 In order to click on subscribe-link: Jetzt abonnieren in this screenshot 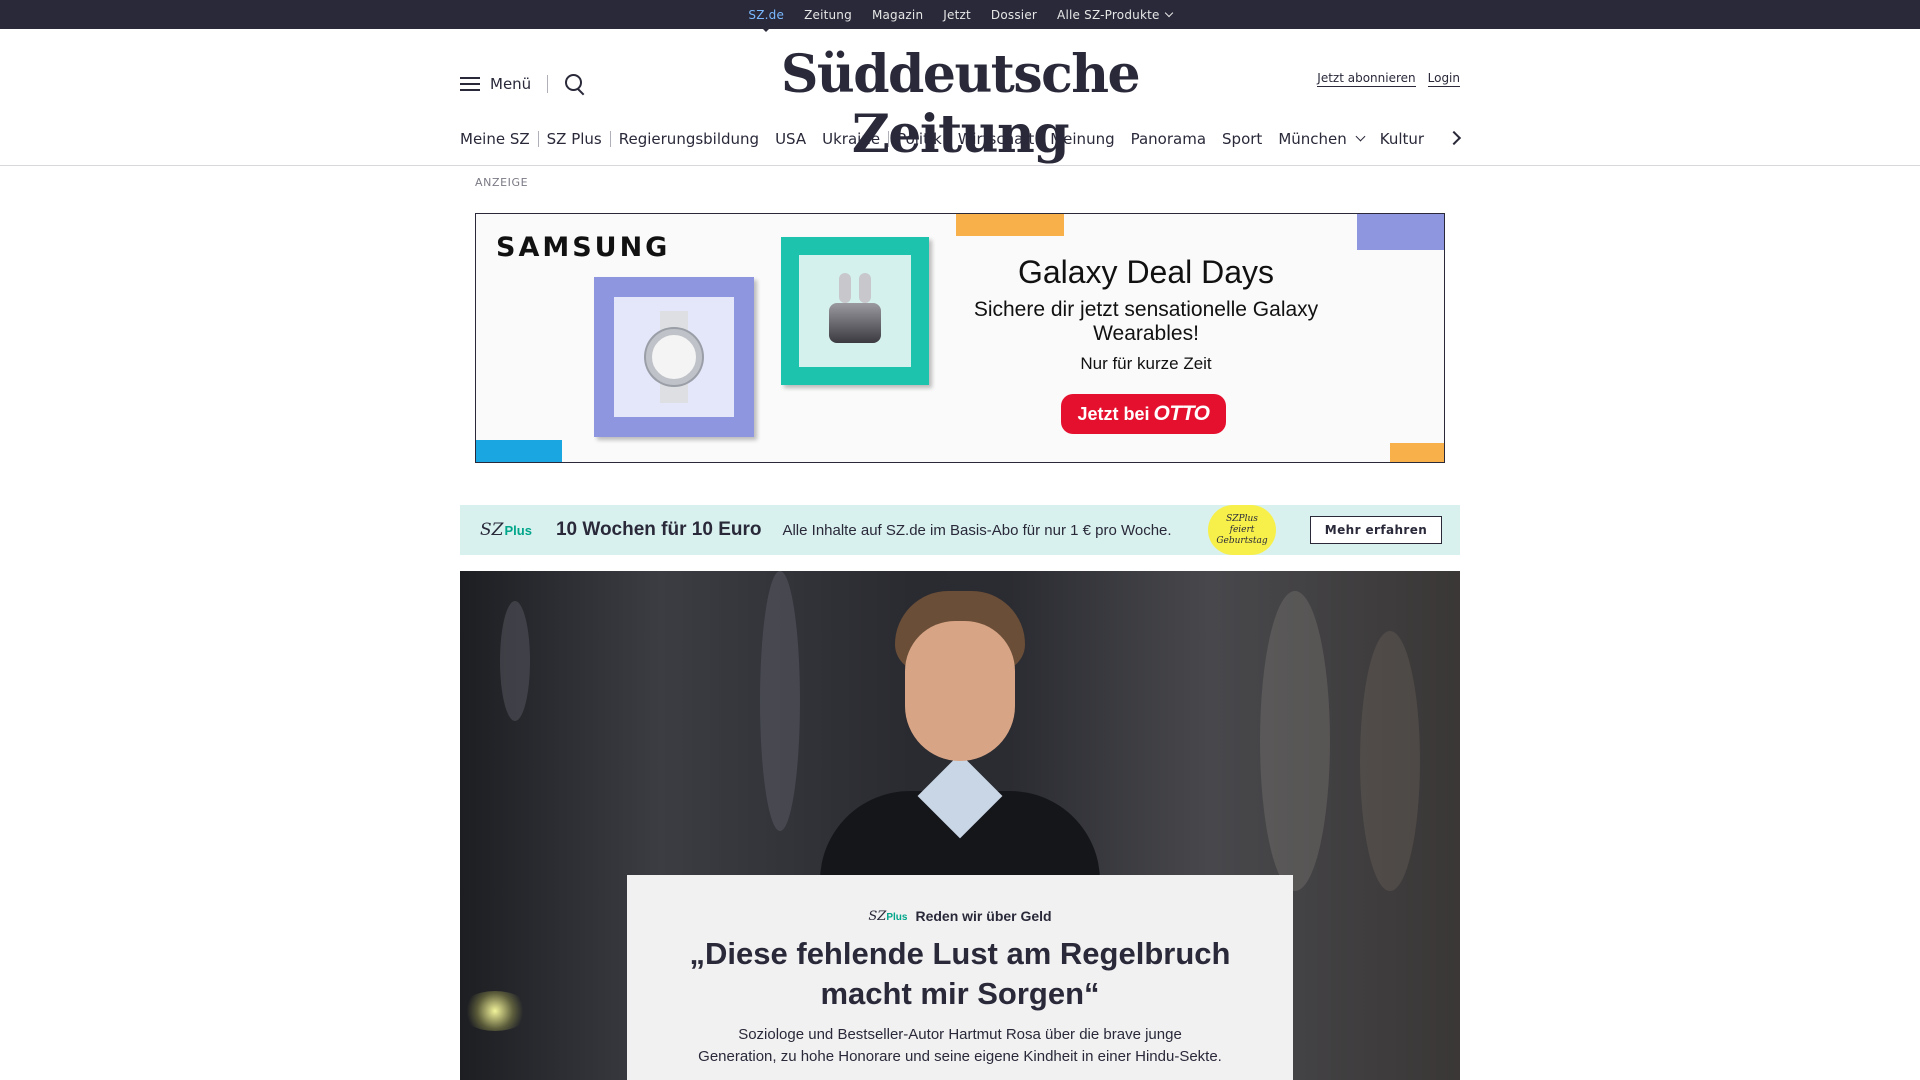, I will do `click(1366, 79)`.